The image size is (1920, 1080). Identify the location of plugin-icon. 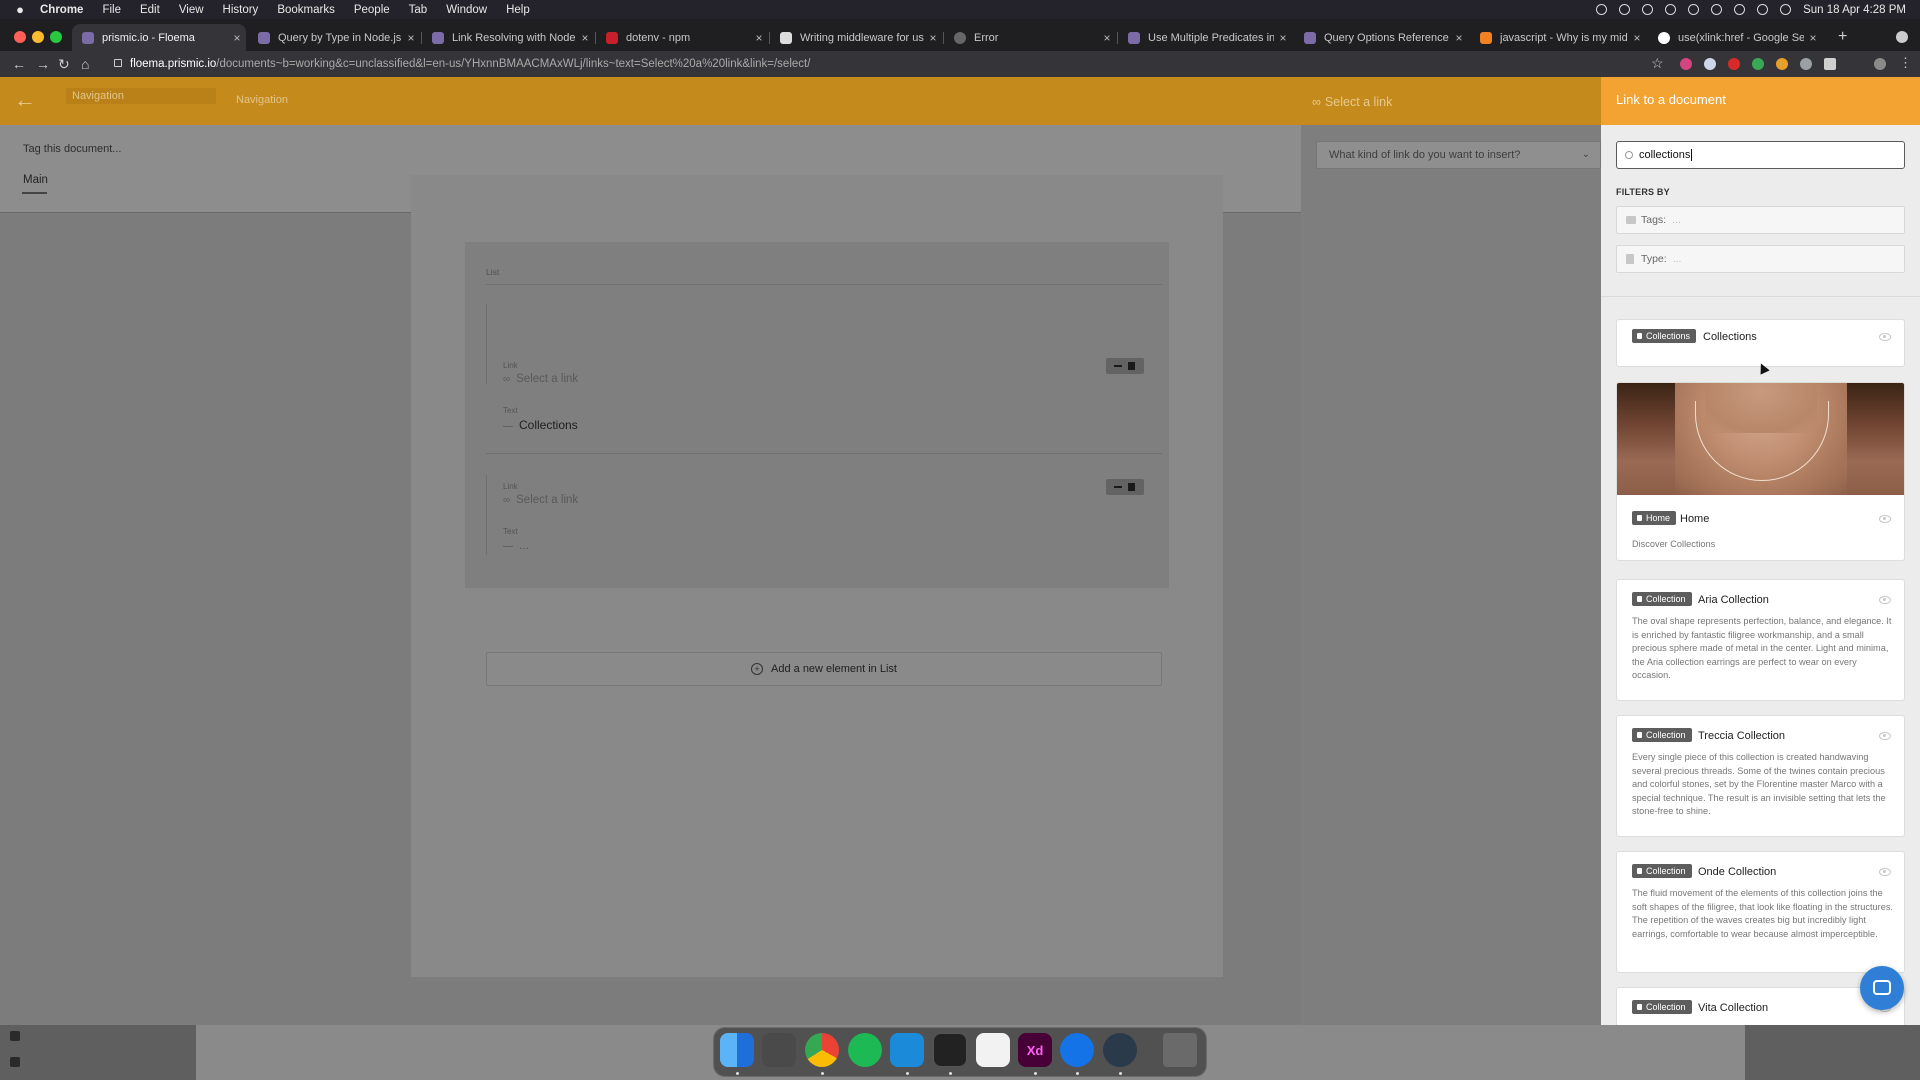
(15, 1062).